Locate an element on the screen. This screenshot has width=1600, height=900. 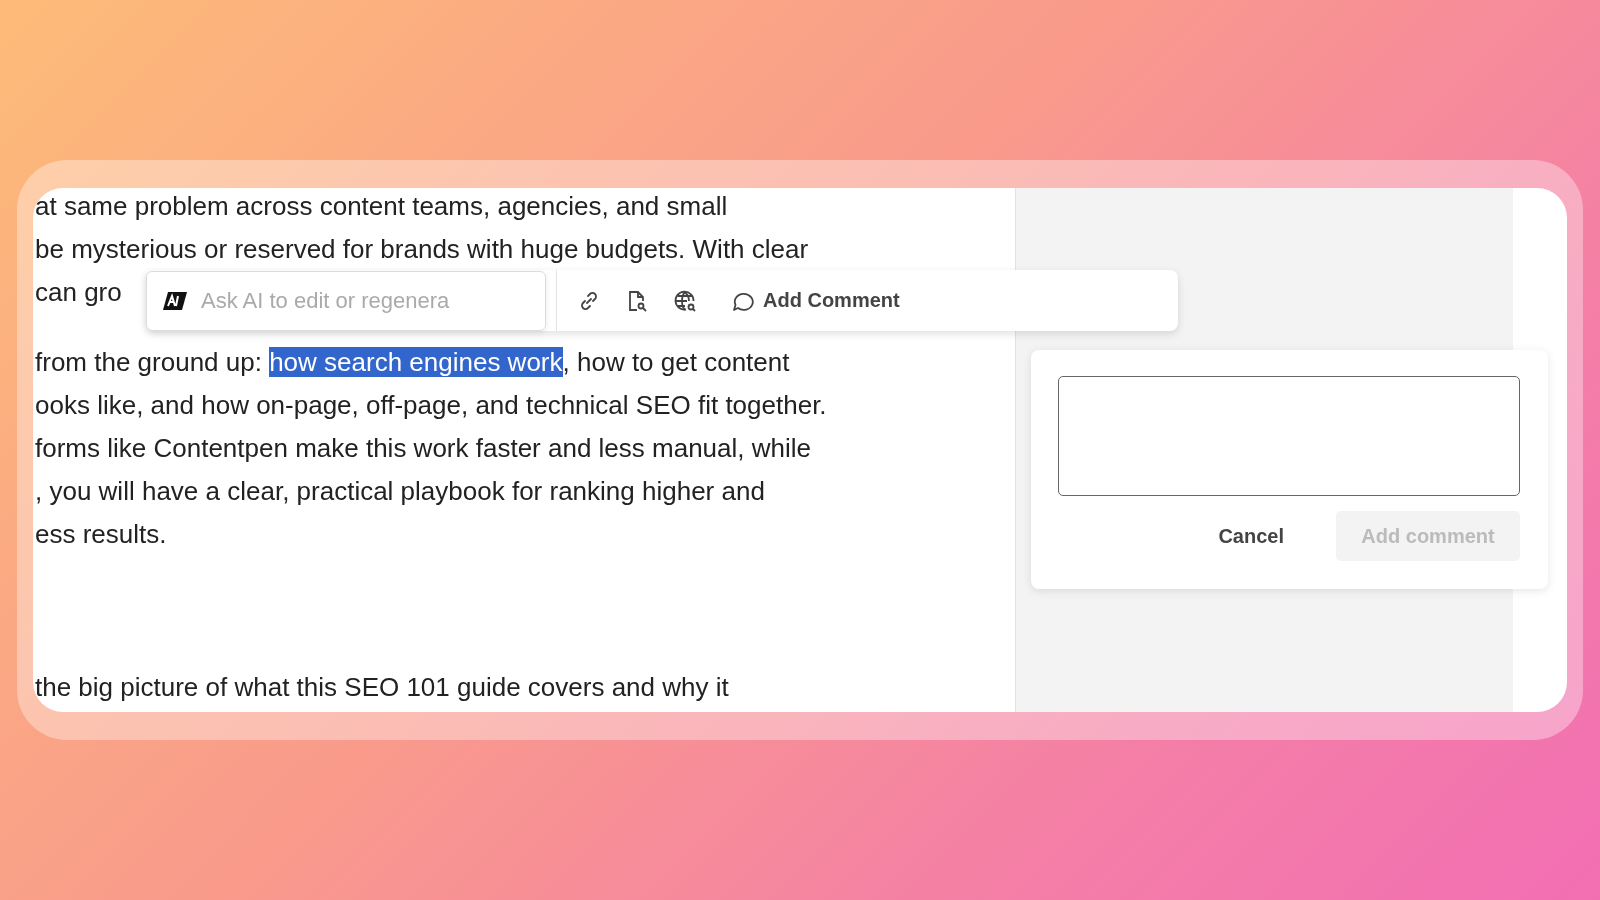
text-line: at same problem across content teams, agencies, and small is located at coordinates (381, 206).